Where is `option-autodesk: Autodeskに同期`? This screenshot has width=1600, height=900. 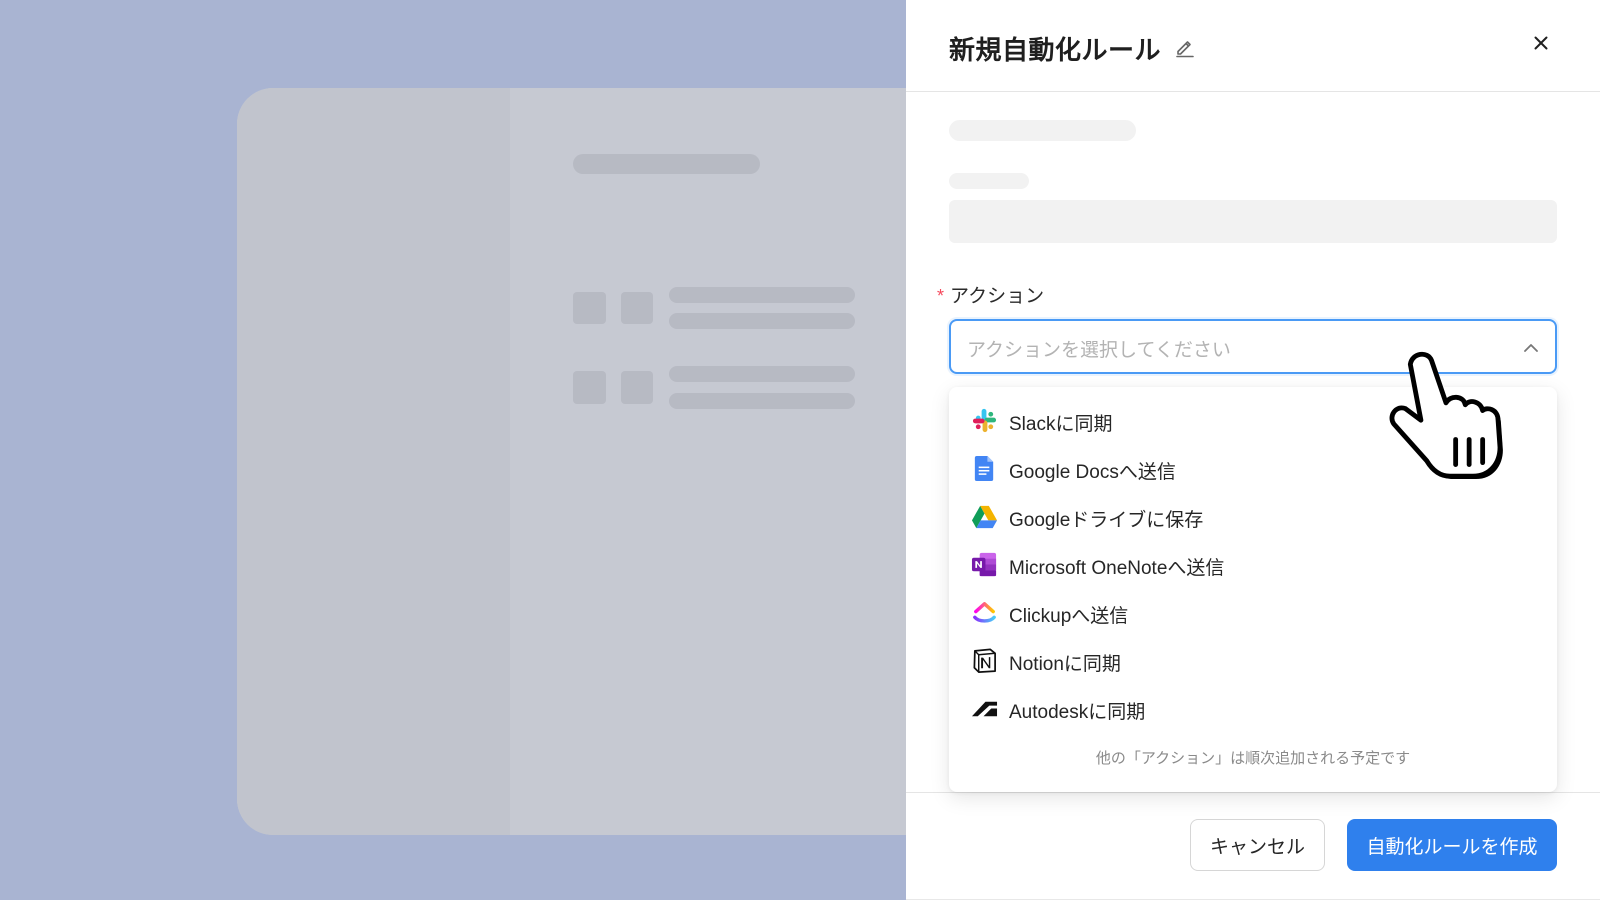 option-autodesk: Autodeskに同期 is located at coordinates (1253, 708).